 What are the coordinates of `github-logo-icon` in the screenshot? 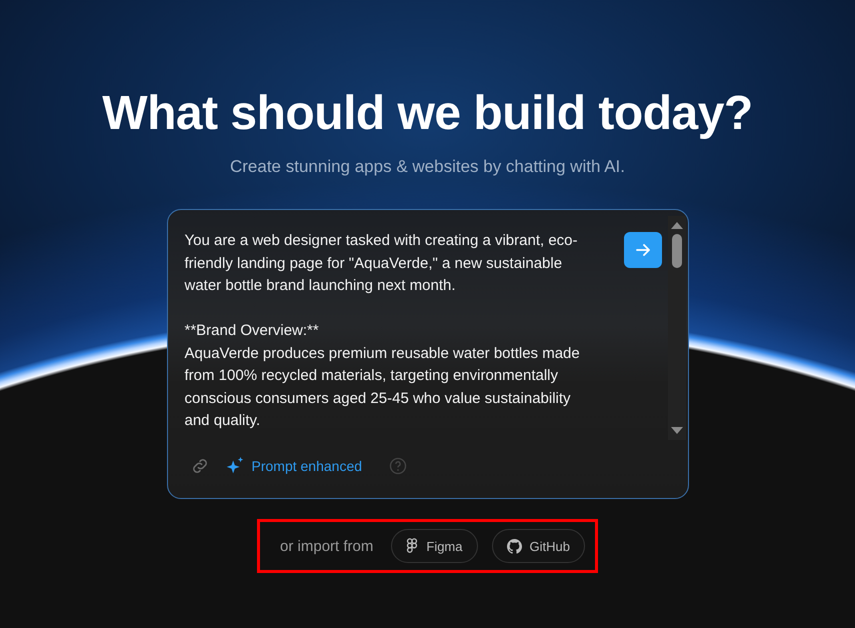 It's located at (514, 546).